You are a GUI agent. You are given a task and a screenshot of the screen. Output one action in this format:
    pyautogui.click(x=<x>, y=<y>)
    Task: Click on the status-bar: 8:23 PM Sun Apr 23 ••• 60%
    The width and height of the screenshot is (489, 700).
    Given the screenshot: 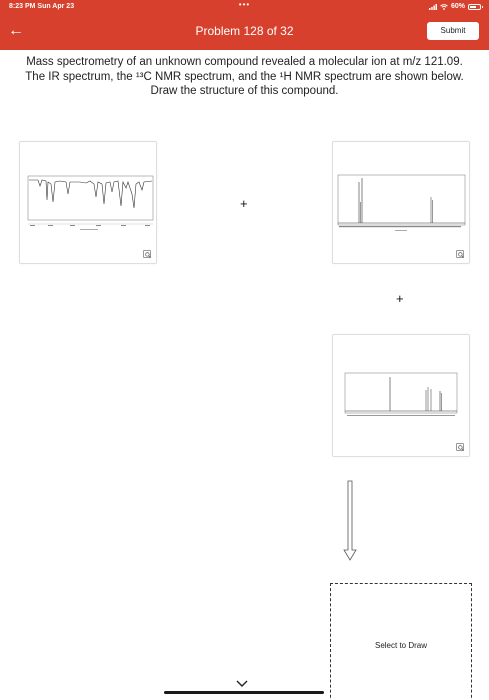 What is the action you would take?
    pyautogui.click(x=244, y=7)
    